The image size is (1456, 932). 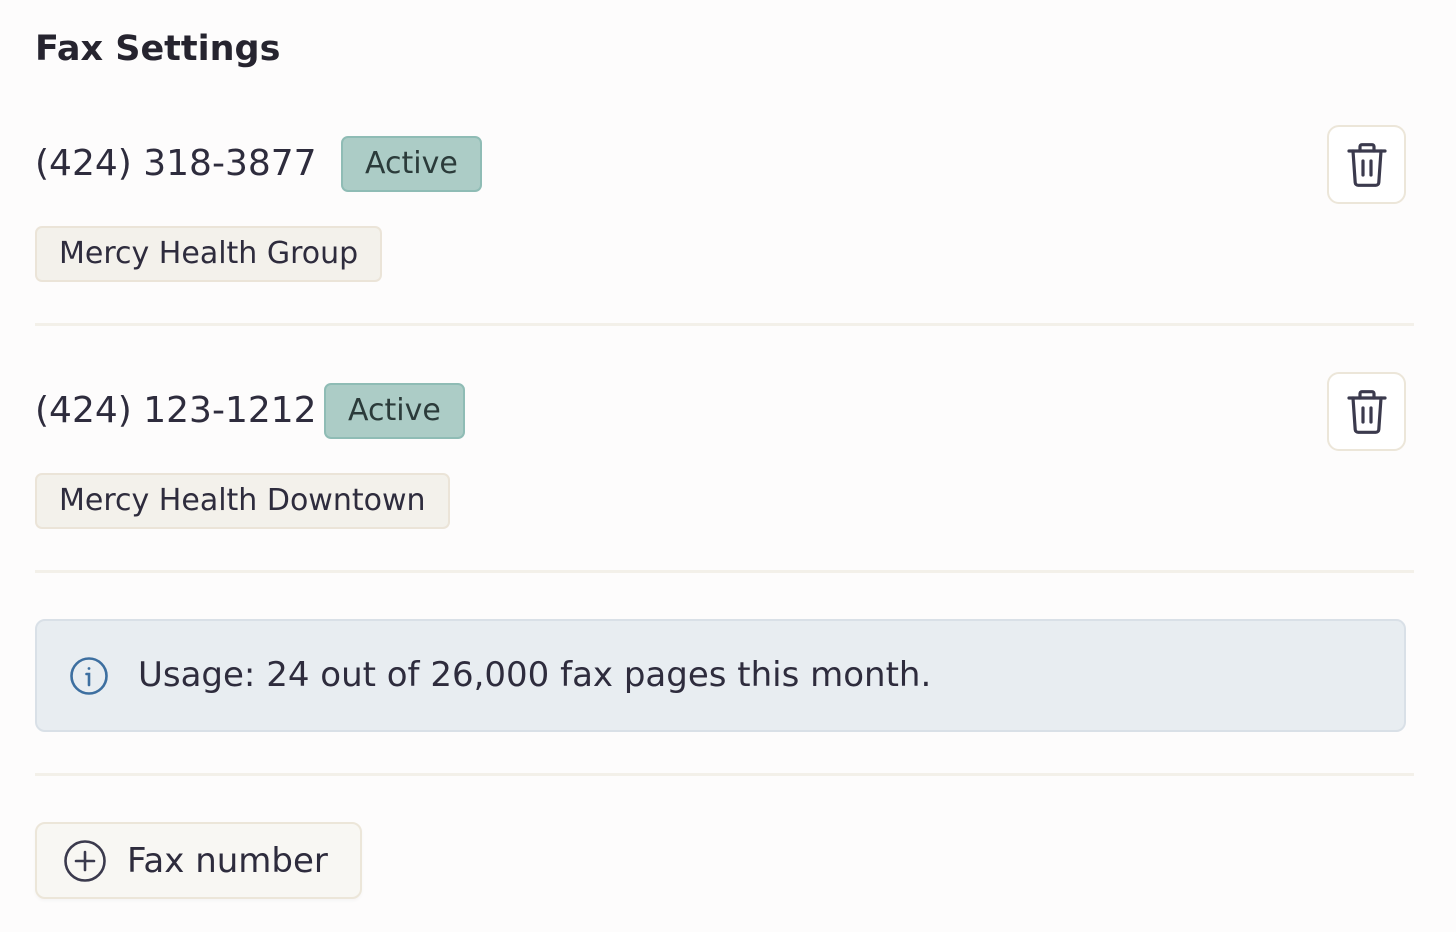 I want to click on info-icon, so click(x=89, y=676).